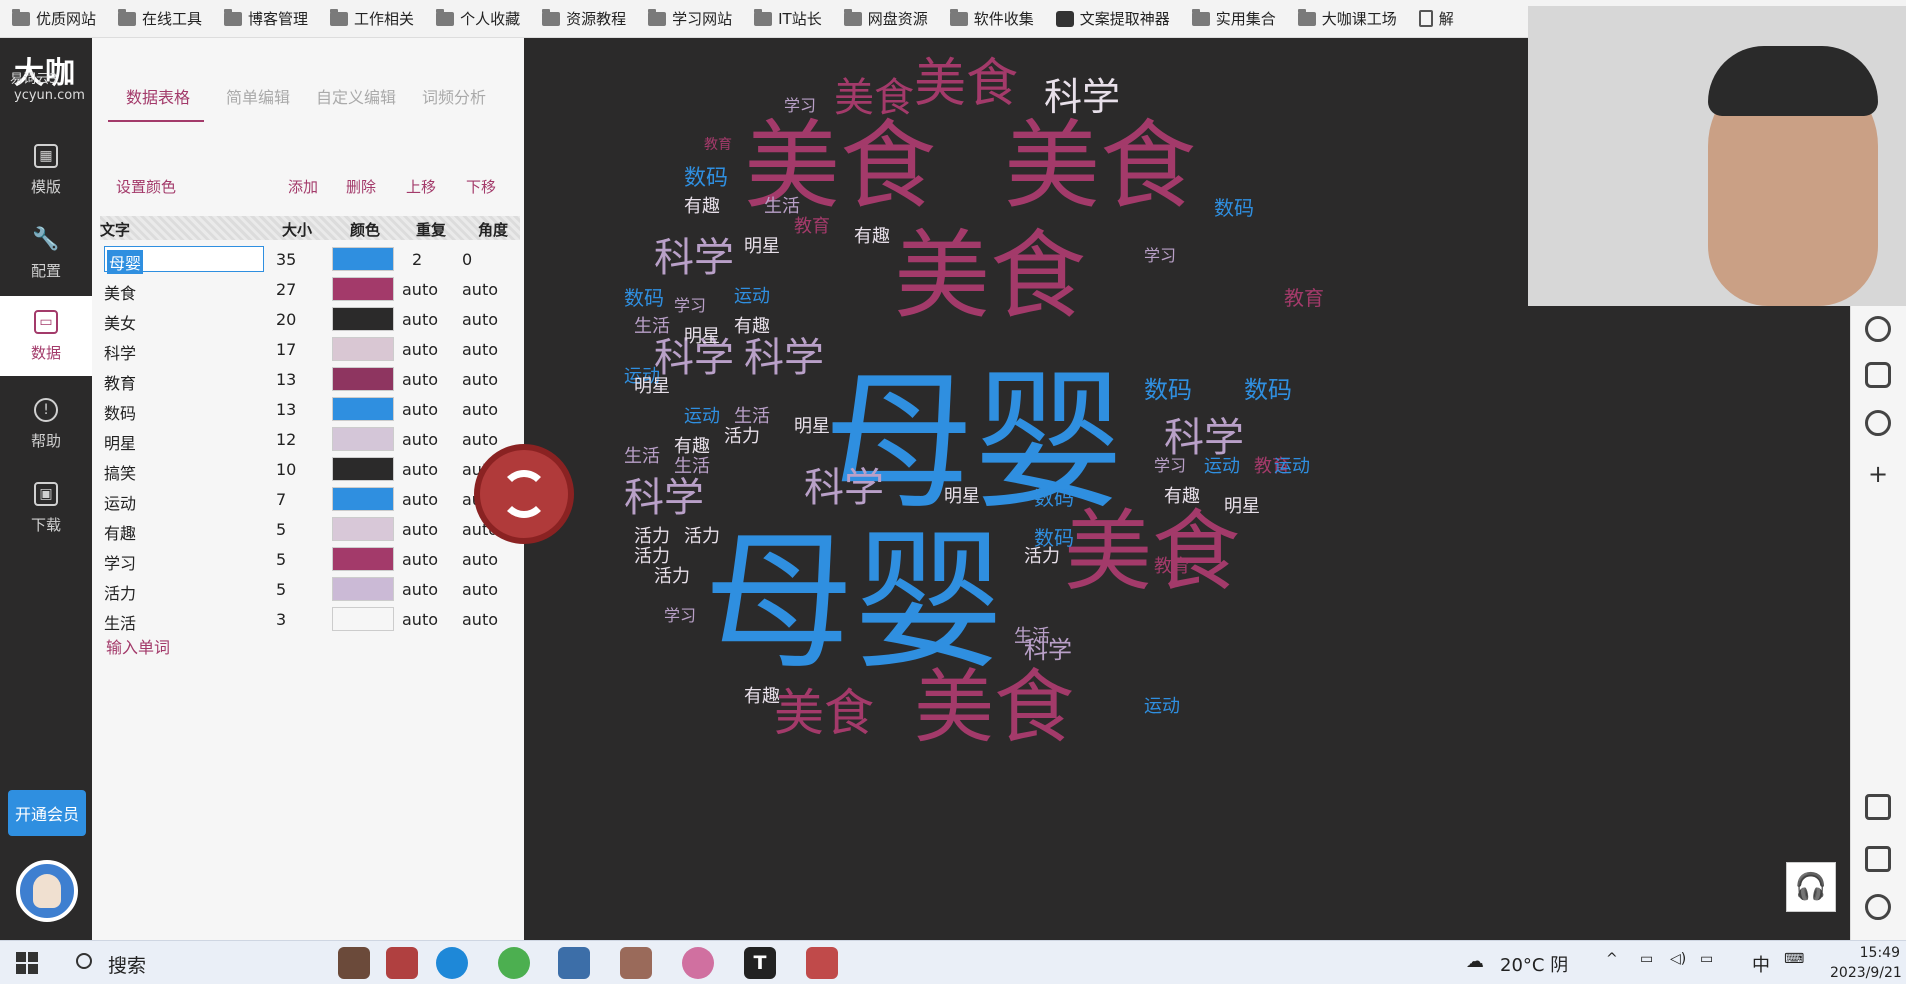 This screenshot has height=984, width=1906. Describe the element at coordinates (308, 499) in the screenshot. I see `table-row: 运动7autoauto` at that location.